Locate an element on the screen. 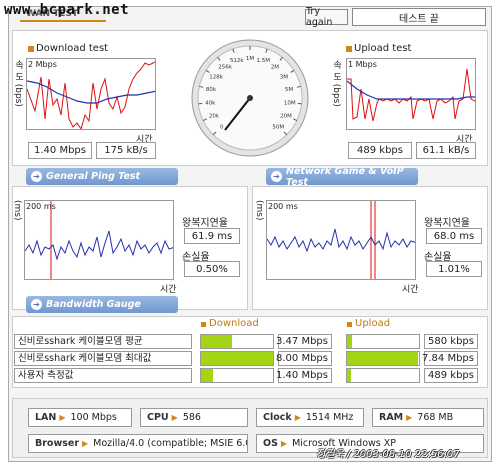 This screenshot has height=465, width=500. bandwidth-upload-header: Upload is located at coordinates (373, 323).